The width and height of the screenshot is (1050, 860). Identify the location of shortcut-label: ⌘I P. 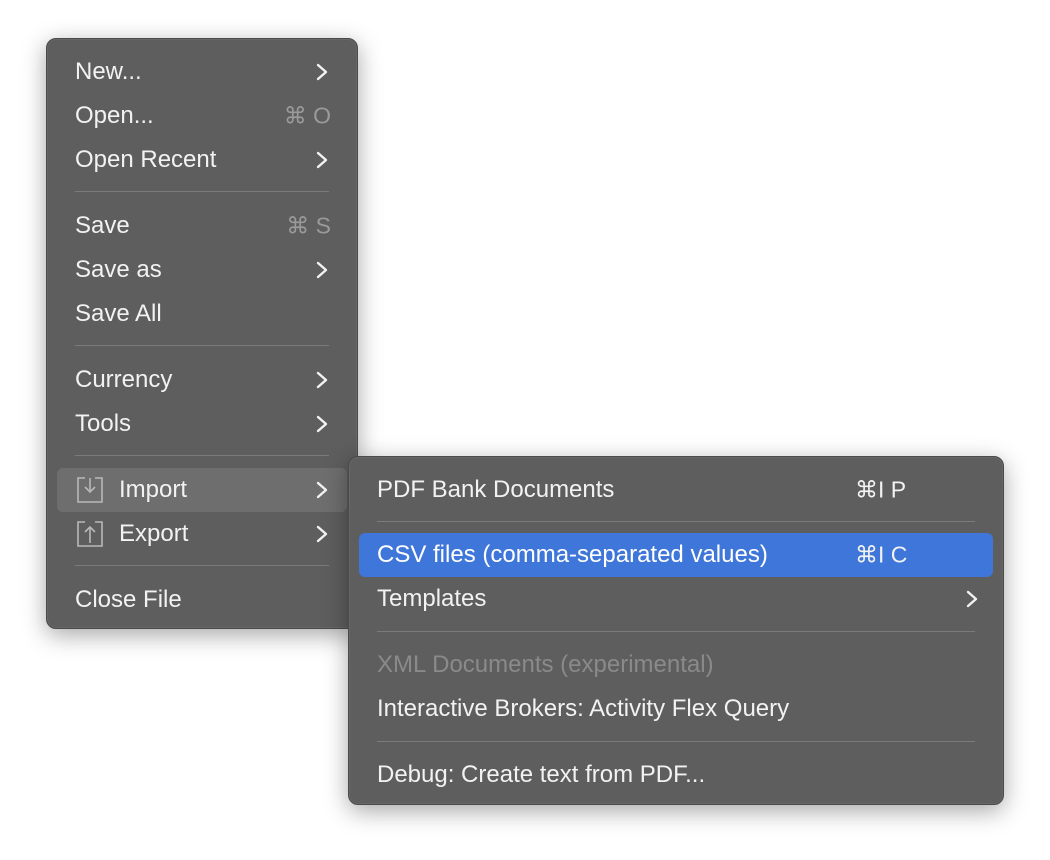
(881, 489).